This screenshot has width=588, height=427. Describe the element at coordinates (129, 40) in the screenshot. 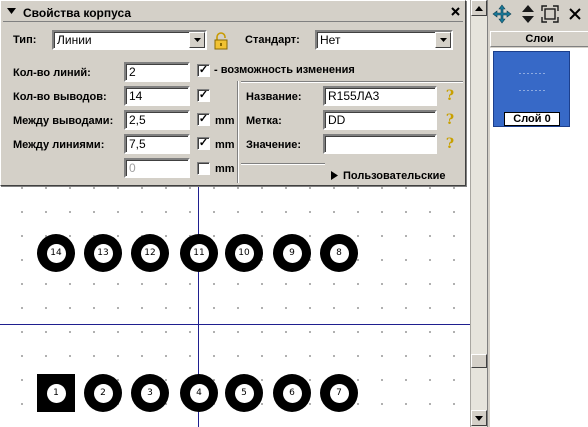

I see `type-select: Линии` at that location.